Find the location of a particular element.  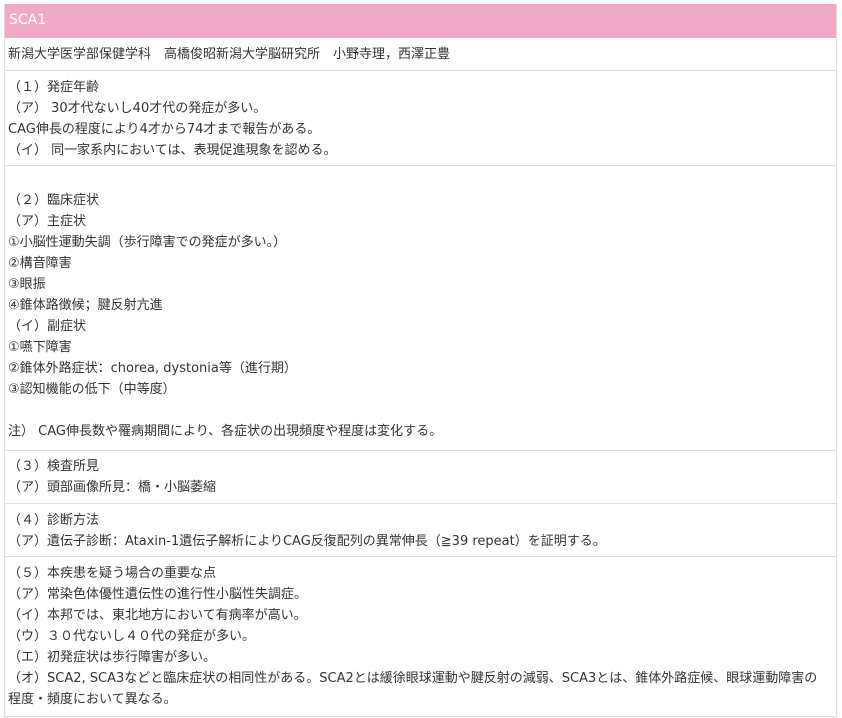

text-line: （イ） 同一家系内においては、表現促進現象を認める。 is located at coordinates (172, 150).